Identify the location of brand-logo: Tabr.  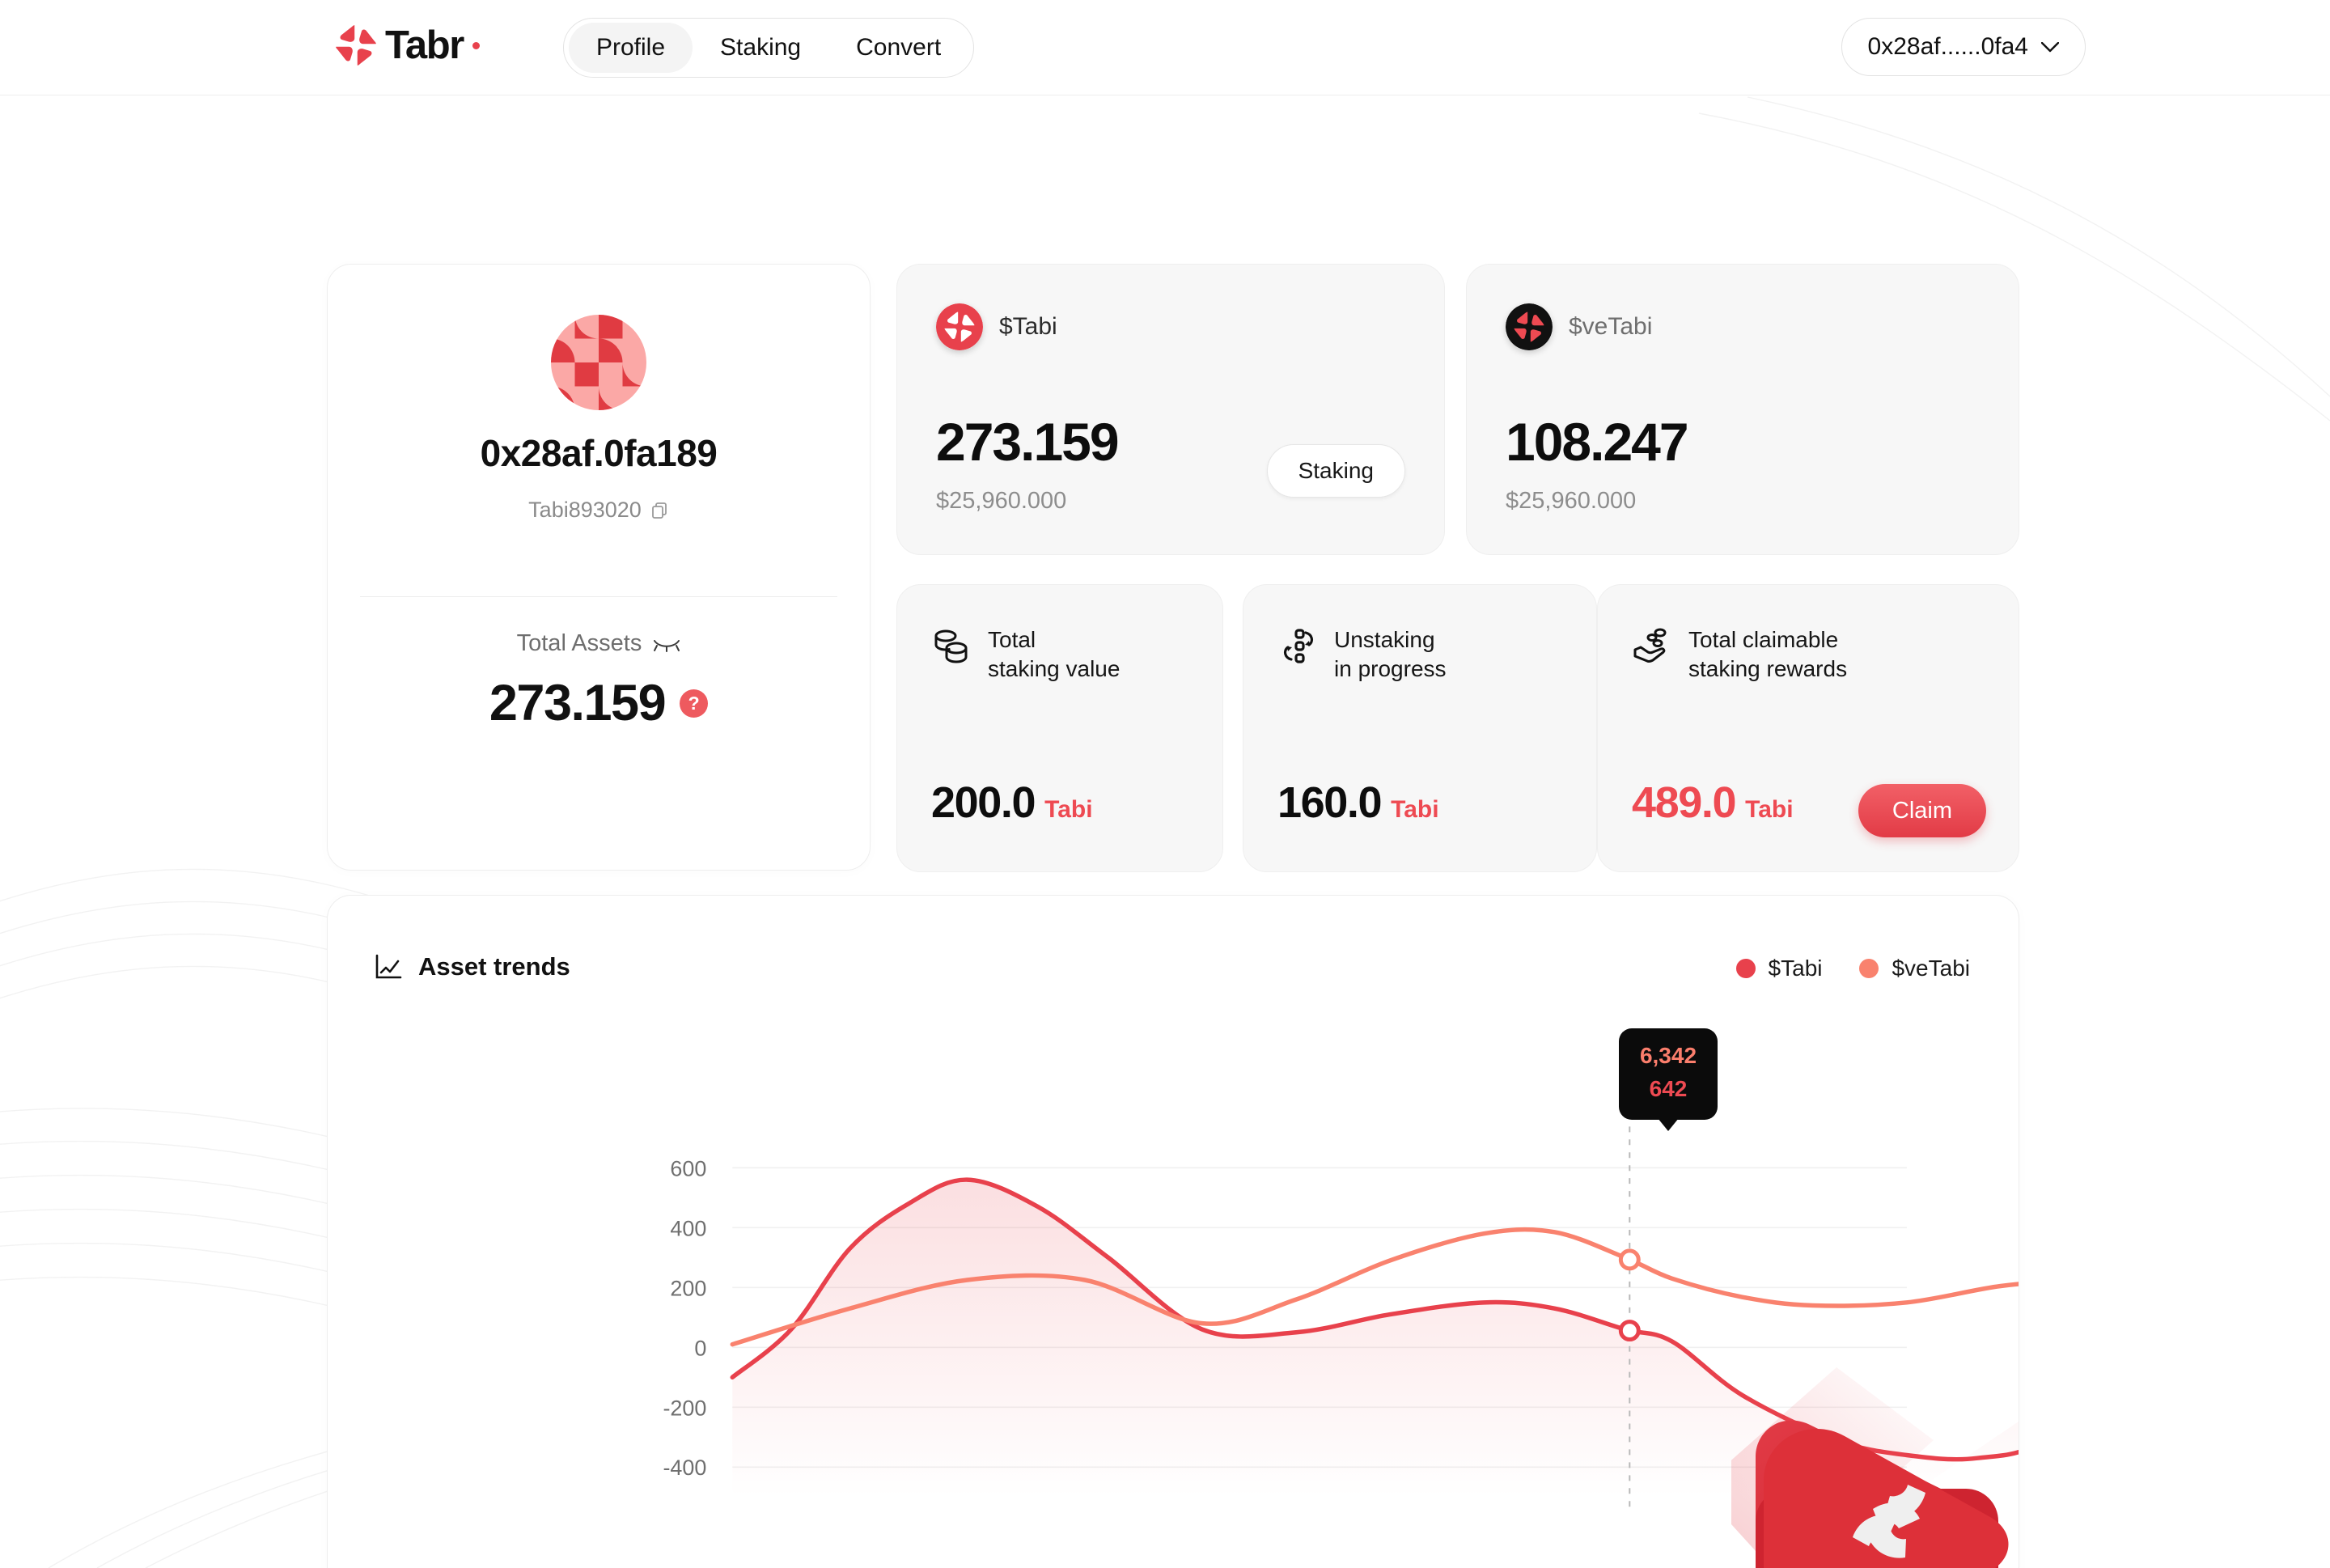
(407, 46).